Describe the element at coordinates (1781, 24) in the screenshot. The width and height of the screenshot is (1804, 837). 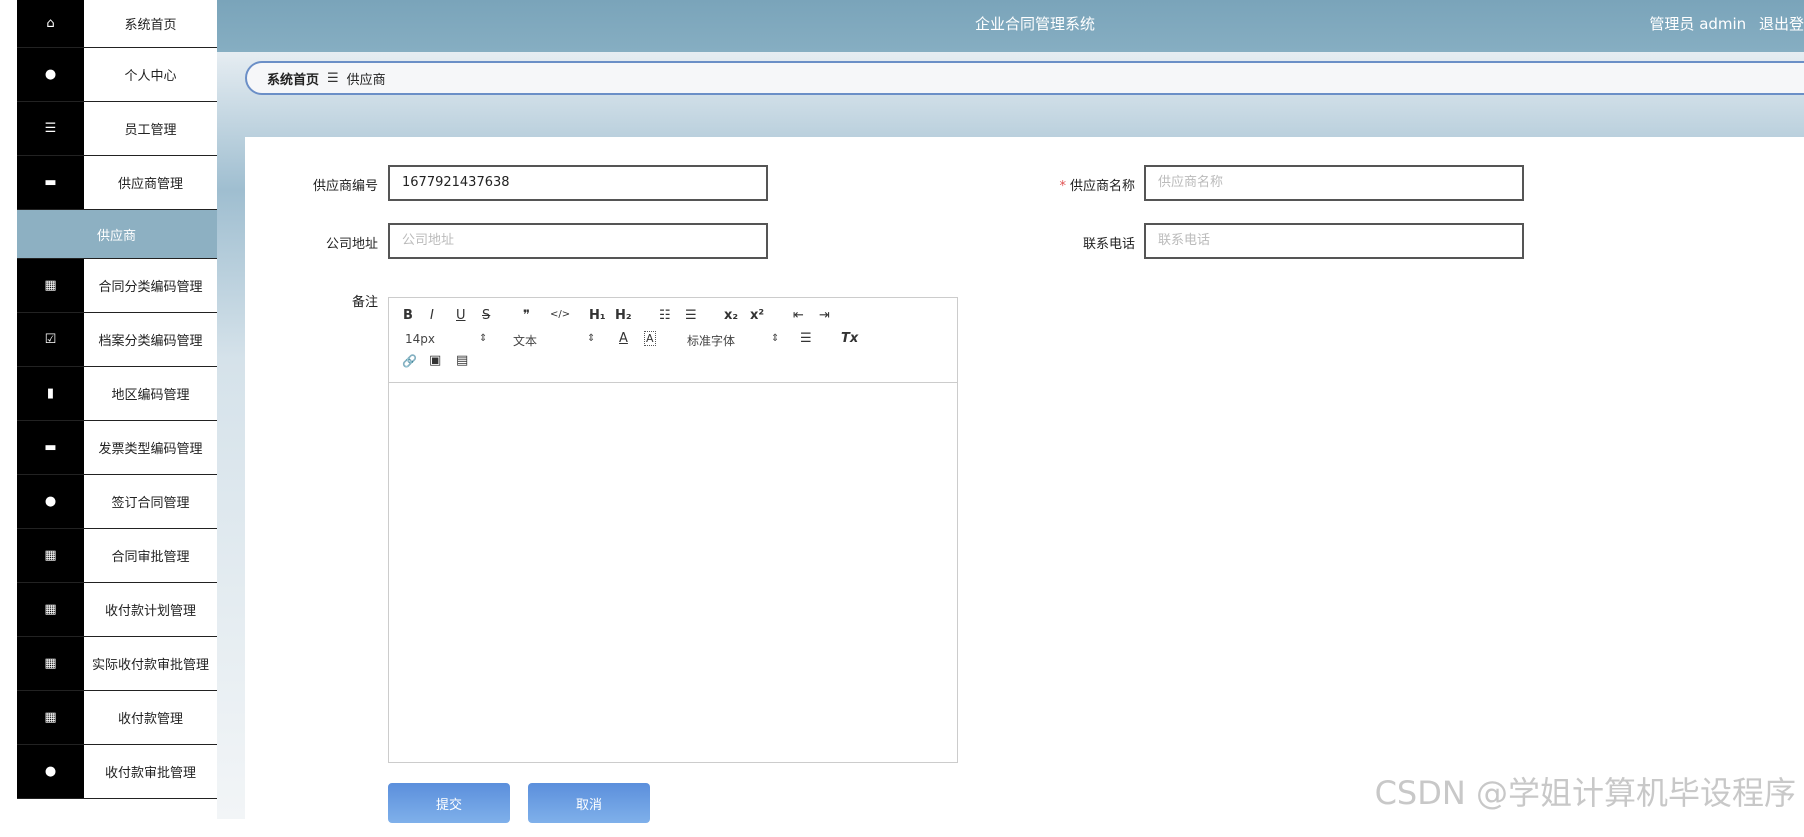
I see `logout-link: 退出登` at that location.